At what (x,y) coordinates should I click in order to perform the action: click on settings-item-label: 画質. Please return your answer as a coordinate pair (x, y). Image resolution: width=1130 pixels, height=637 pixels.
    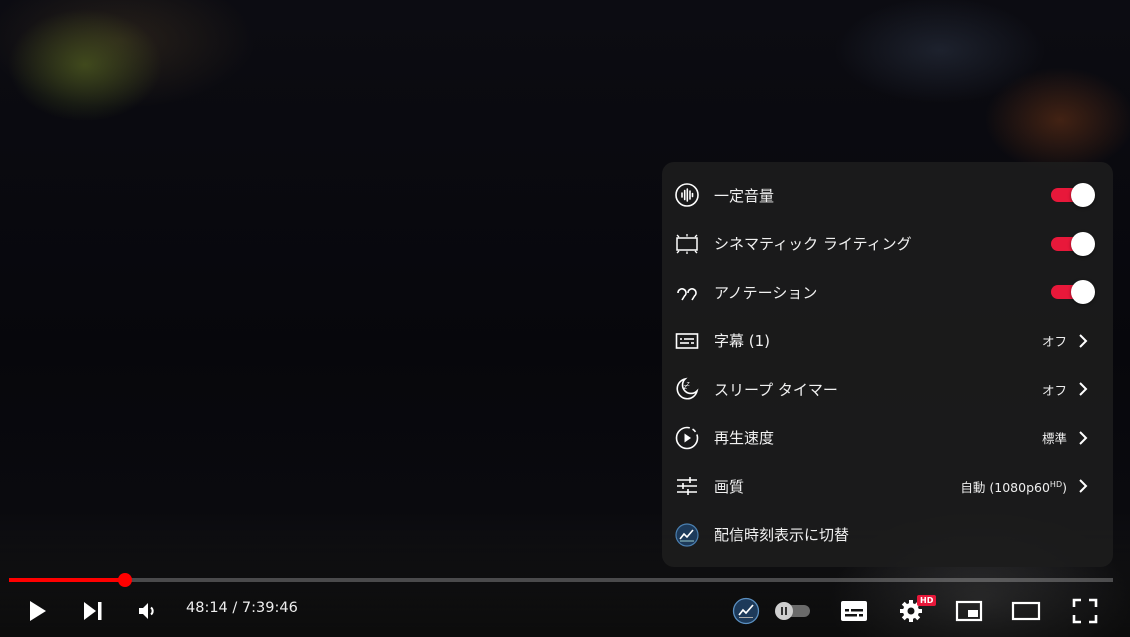
    Looking at the image, I should click on (729, 486).